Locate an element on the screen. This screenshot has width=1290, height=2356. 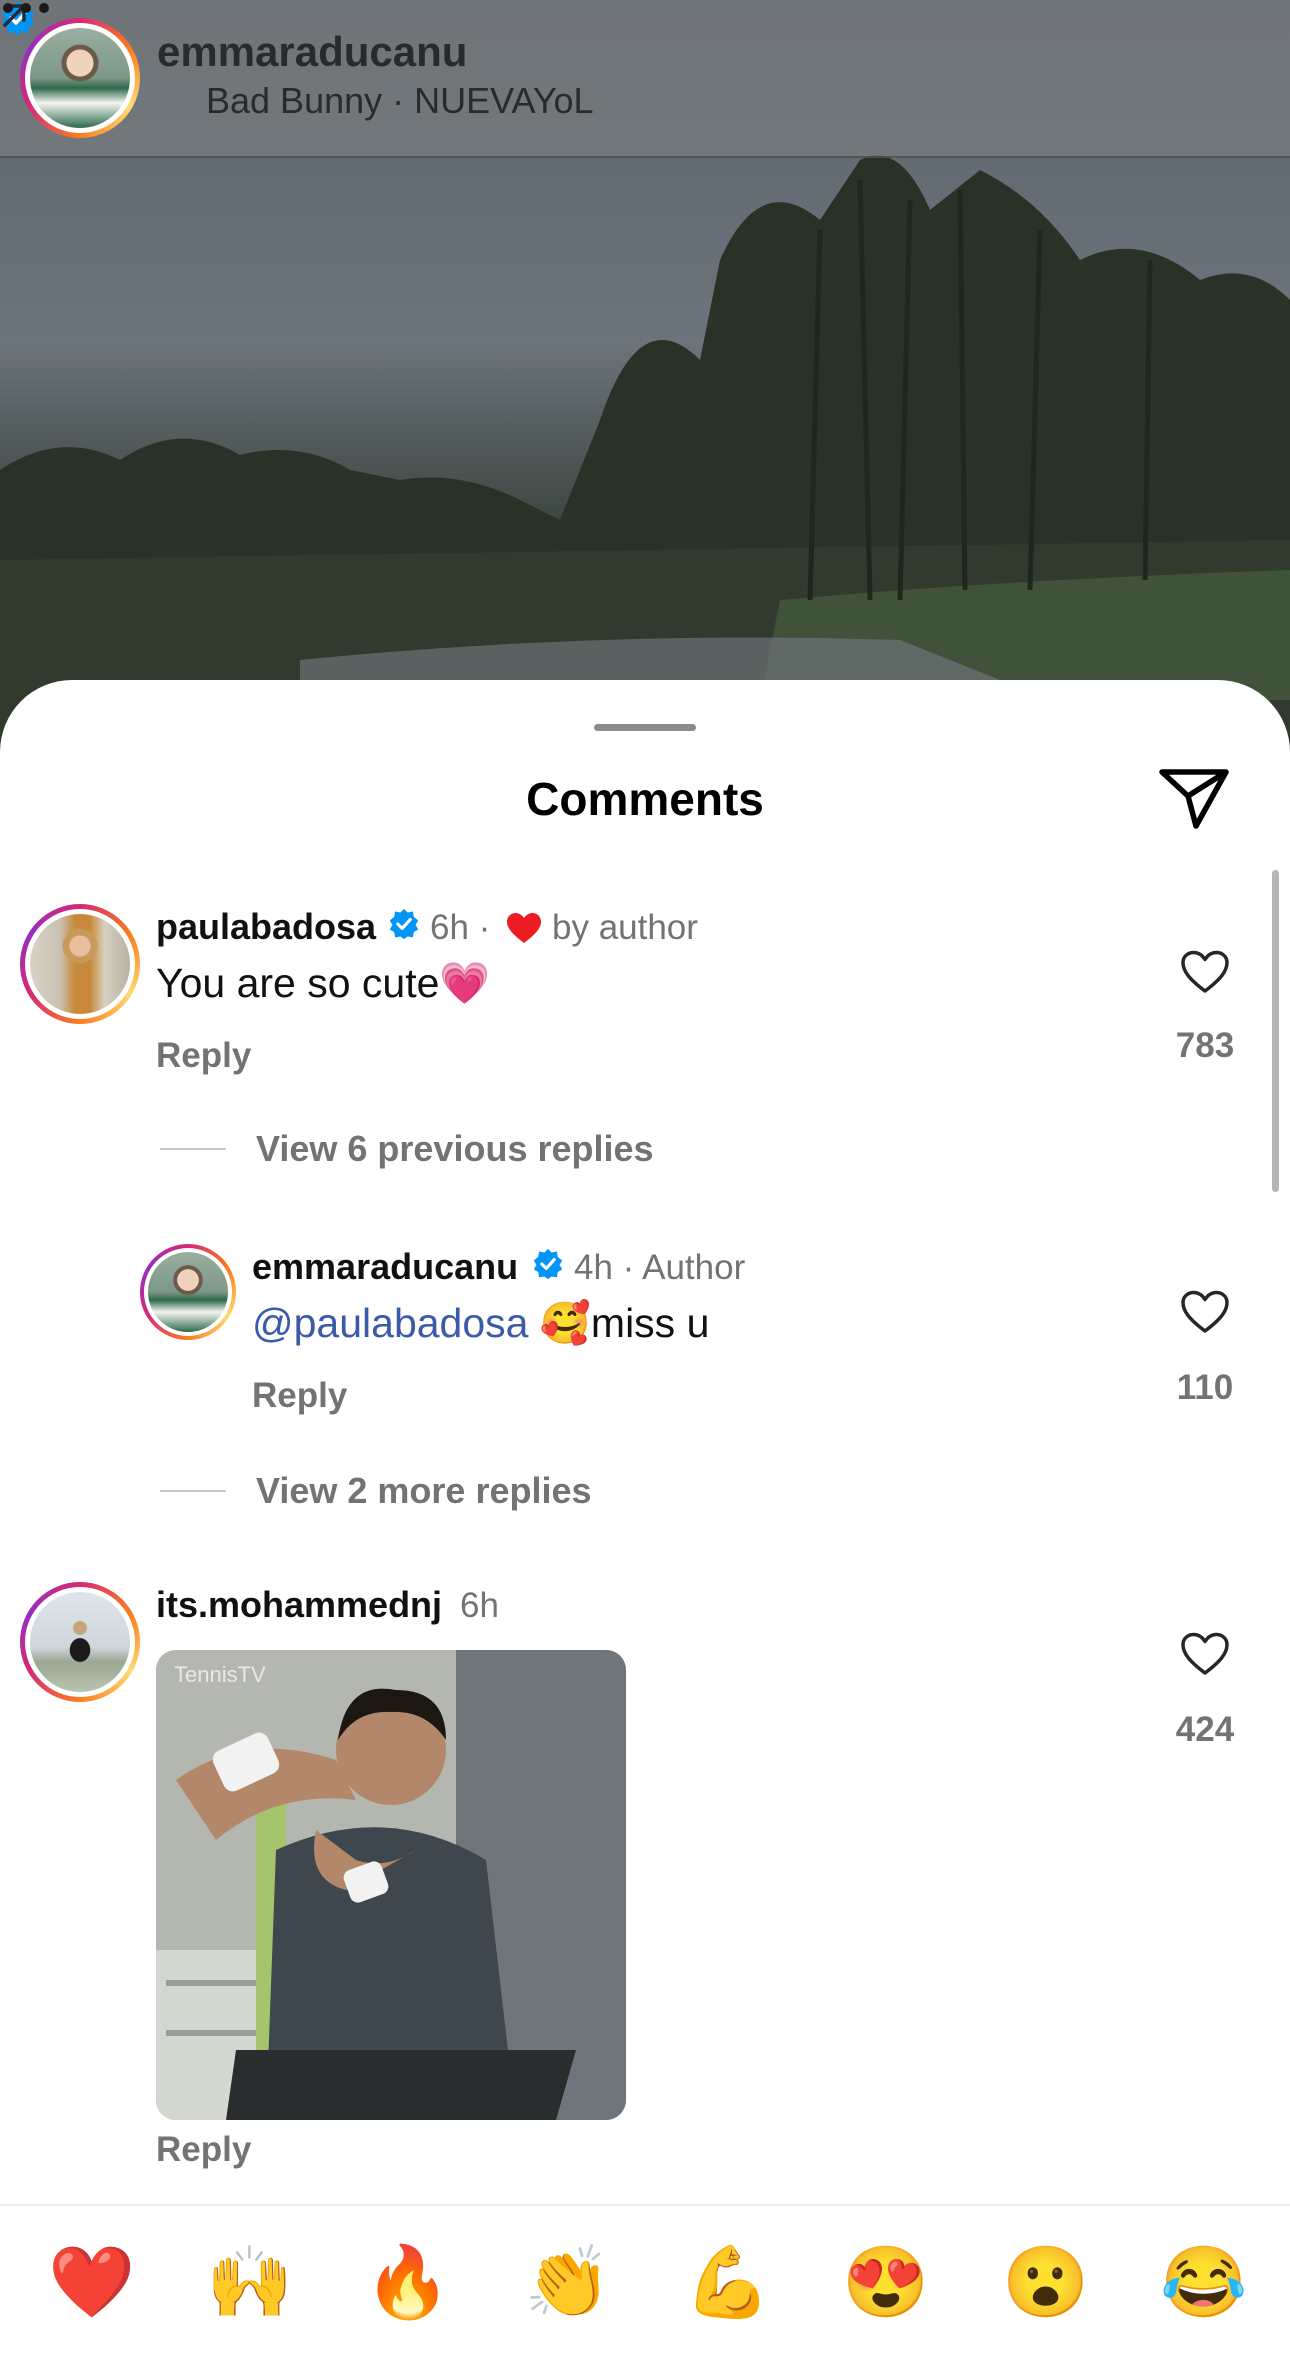
smiling-hearts-emoji: 🥰 is located at coordinates (565, 1323).